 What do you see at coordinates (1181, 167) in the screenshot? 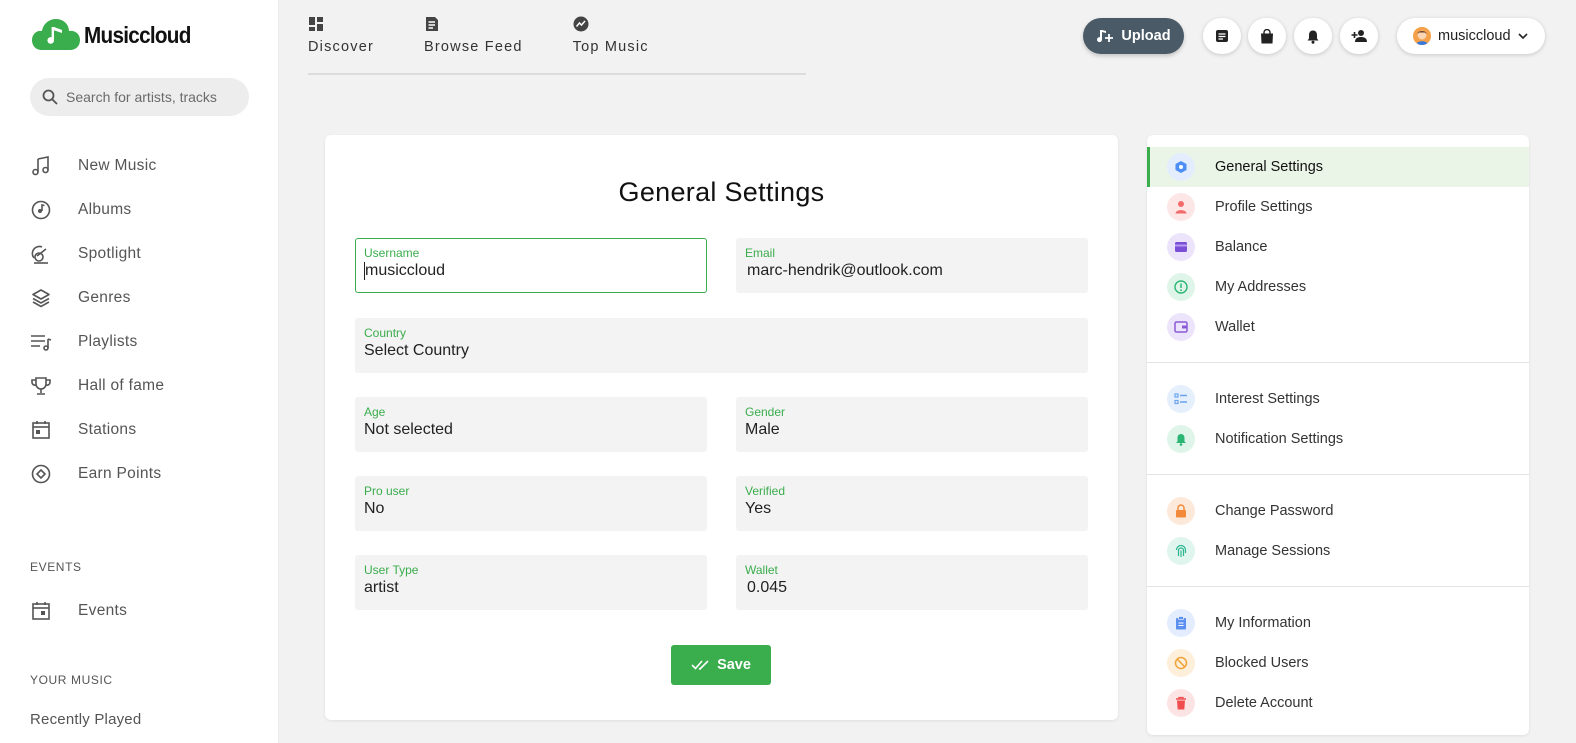
I see `hexagon-icon` at bounding box center [1181, 167].